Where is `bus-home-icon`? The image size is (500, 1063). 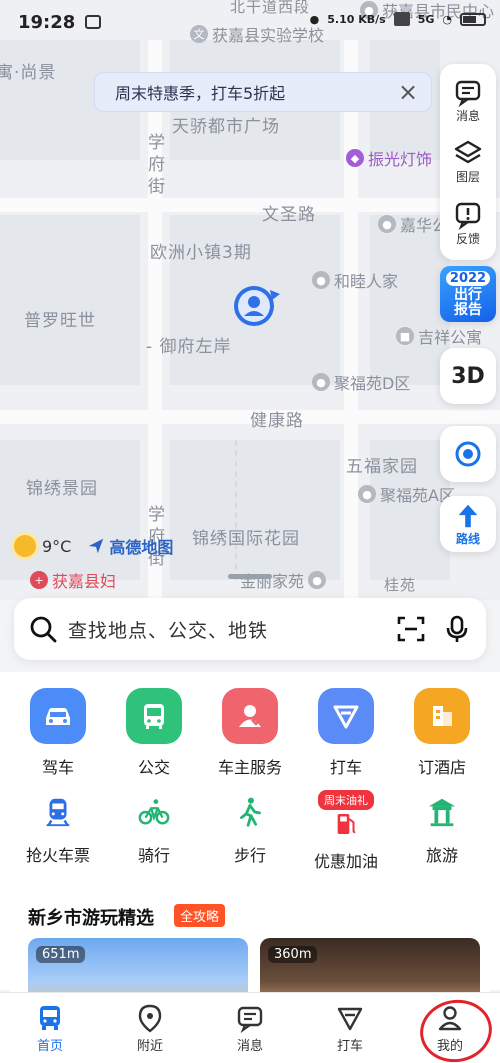
bus-home-icon is located at coordinates (50, 1017).